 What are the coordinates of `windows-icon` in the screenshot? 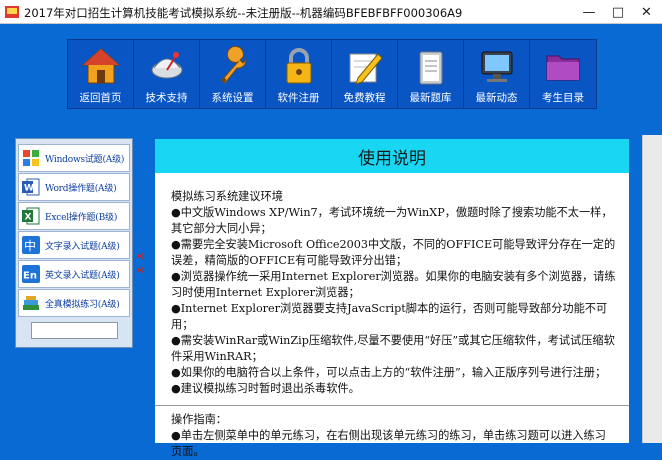 It's located at (31, 158).